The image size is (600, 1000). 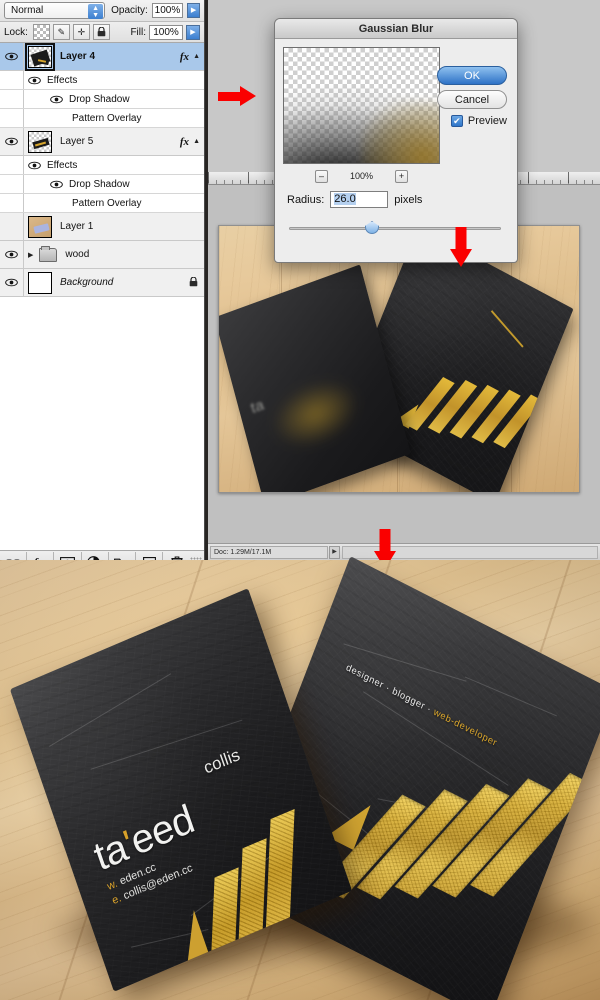 What do you see at coordinates (48, 253) in the screenshot?
I see `folder-icon` at bounding box center [48, 253].